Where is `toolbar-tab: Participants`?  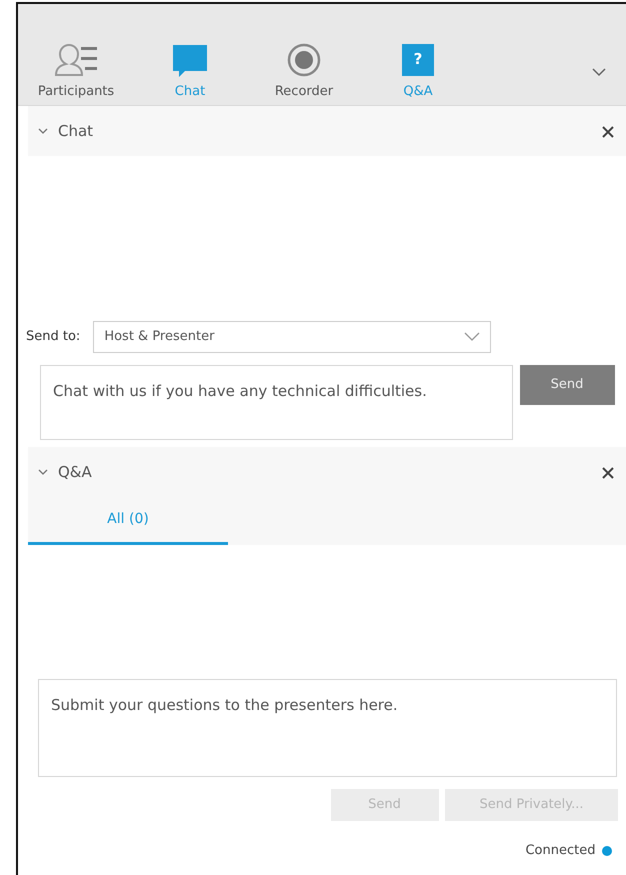 toolbar-tab: Participants is located at coordinates (76, 71).